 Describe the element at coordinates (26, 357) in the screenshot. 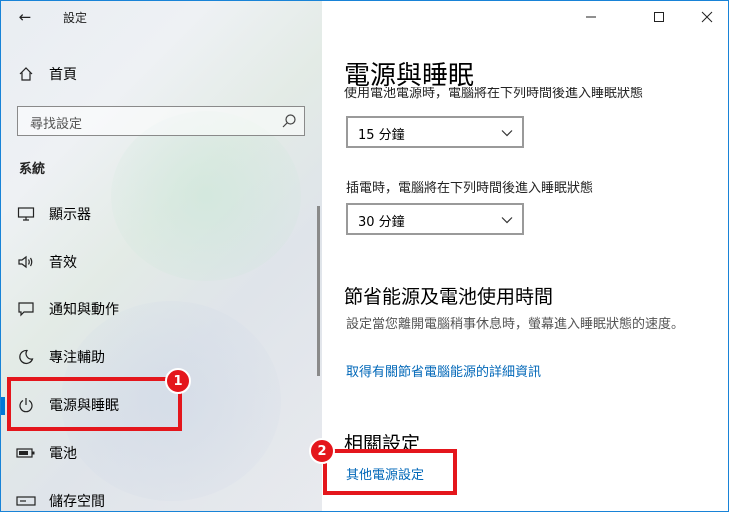

I see `moon-icon` at that location.